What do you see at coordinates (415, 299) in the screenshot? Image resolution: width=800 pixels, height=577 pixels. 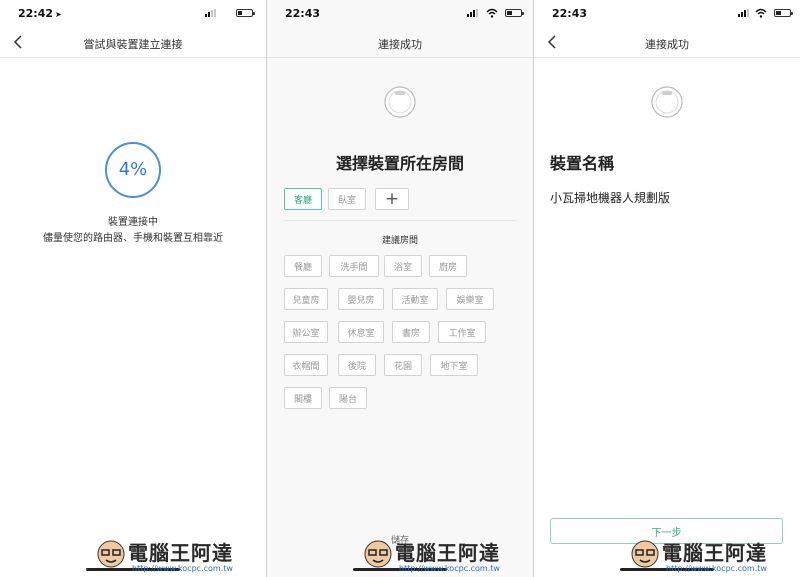 I see `suggested-room-chip: 活動室` at bounding box center [415, 299].